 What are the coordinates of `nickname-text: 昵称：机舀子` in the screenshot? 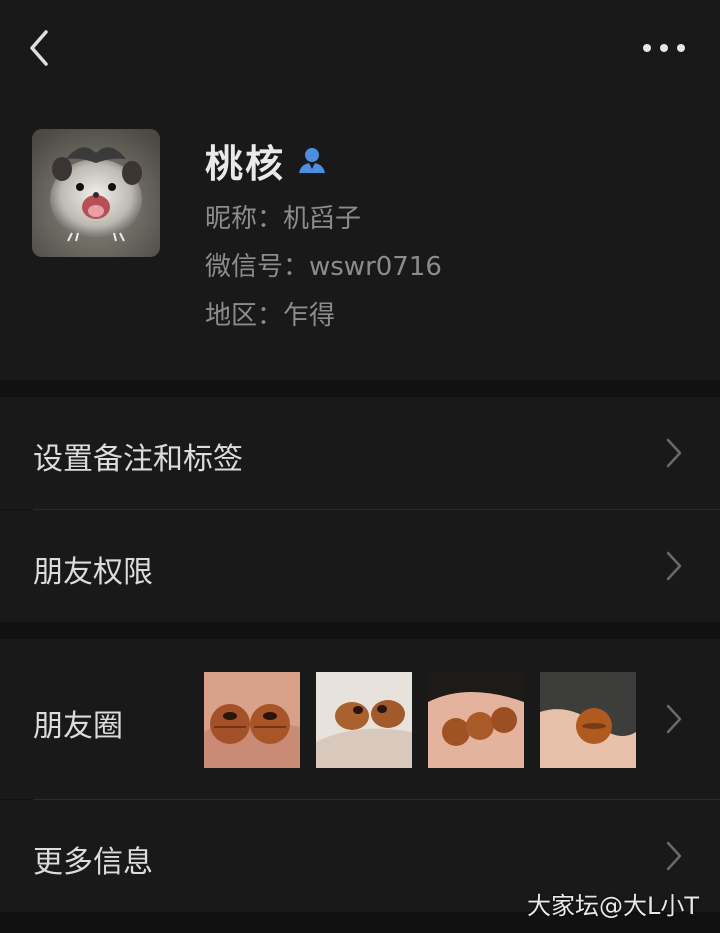 It's located at (283, 219).